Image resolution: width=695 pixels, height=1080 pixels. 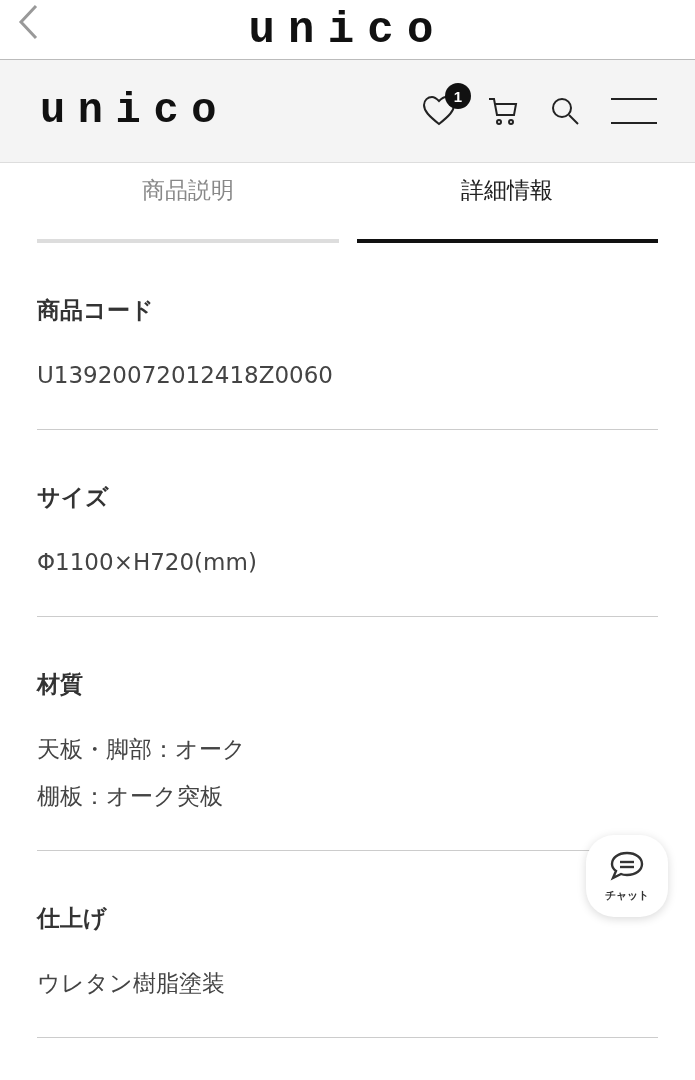 What do you see at coordinates (147, 562) in the screenshot?
I see `spec-value: Φ1100×H720(mm)` at bounding box center [147, 562].